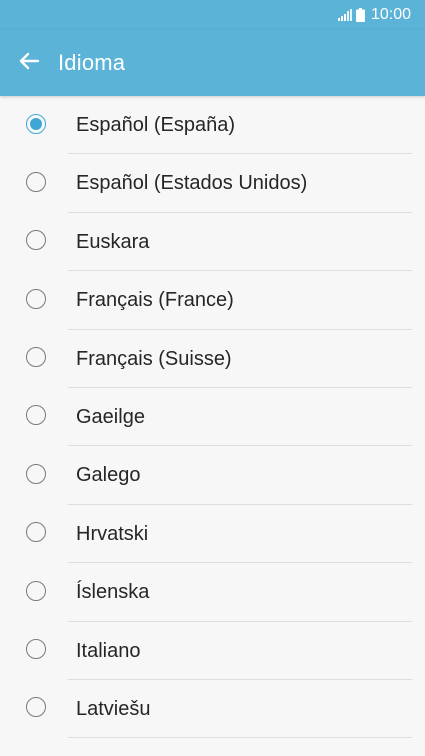  I want to click on status-time: 10:00, so click(390, 14).